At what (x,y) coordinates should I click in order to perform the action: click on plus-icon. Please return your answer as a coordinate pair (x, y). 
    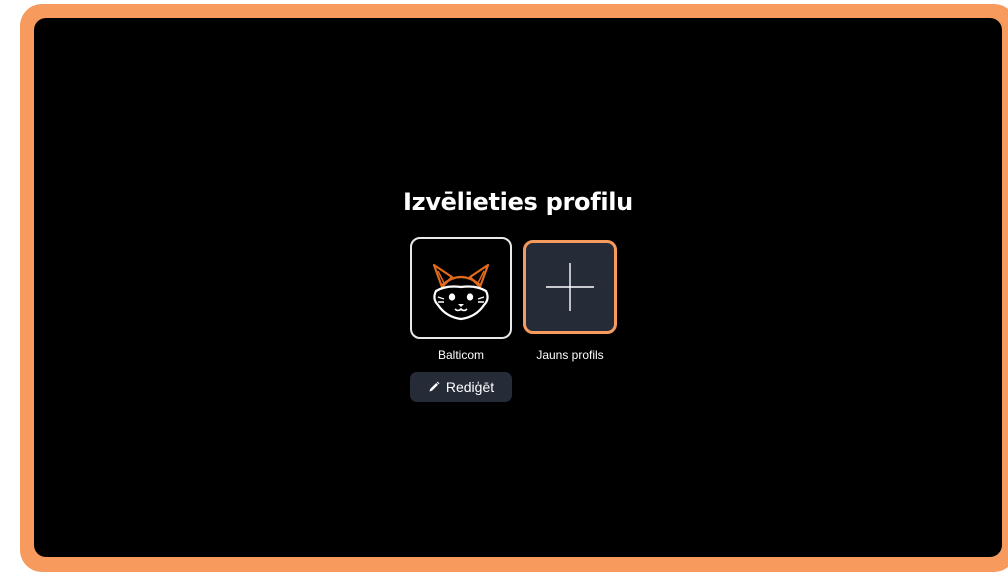
    Looking at the image, I should click on (570, 287).